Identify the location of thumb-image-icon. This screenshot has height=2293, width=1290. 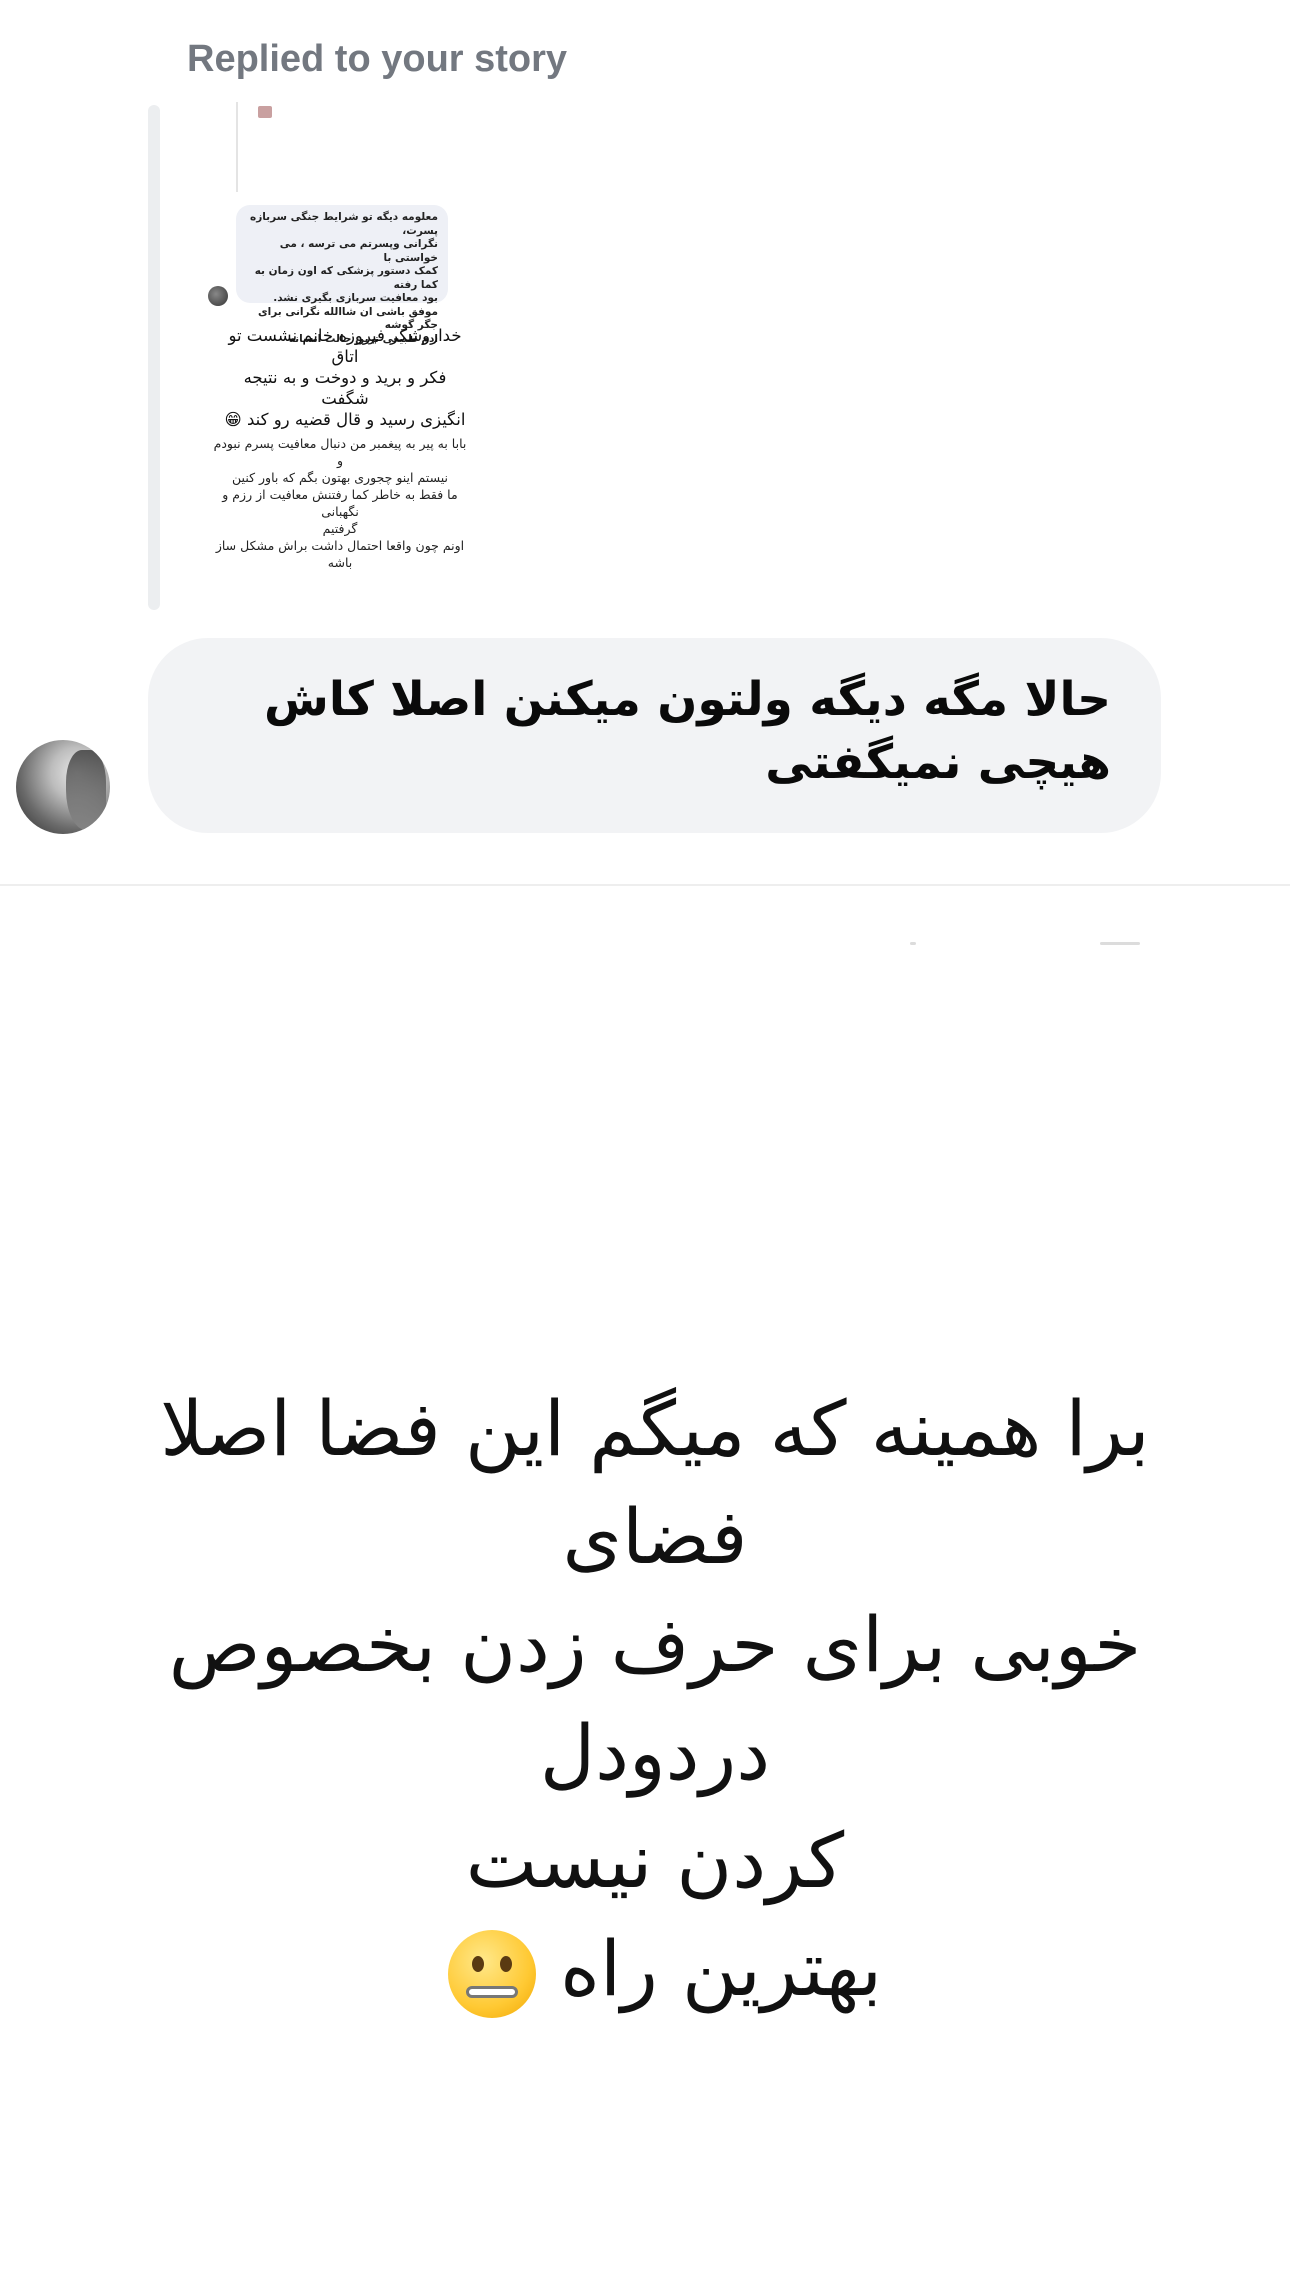
(265, 112).